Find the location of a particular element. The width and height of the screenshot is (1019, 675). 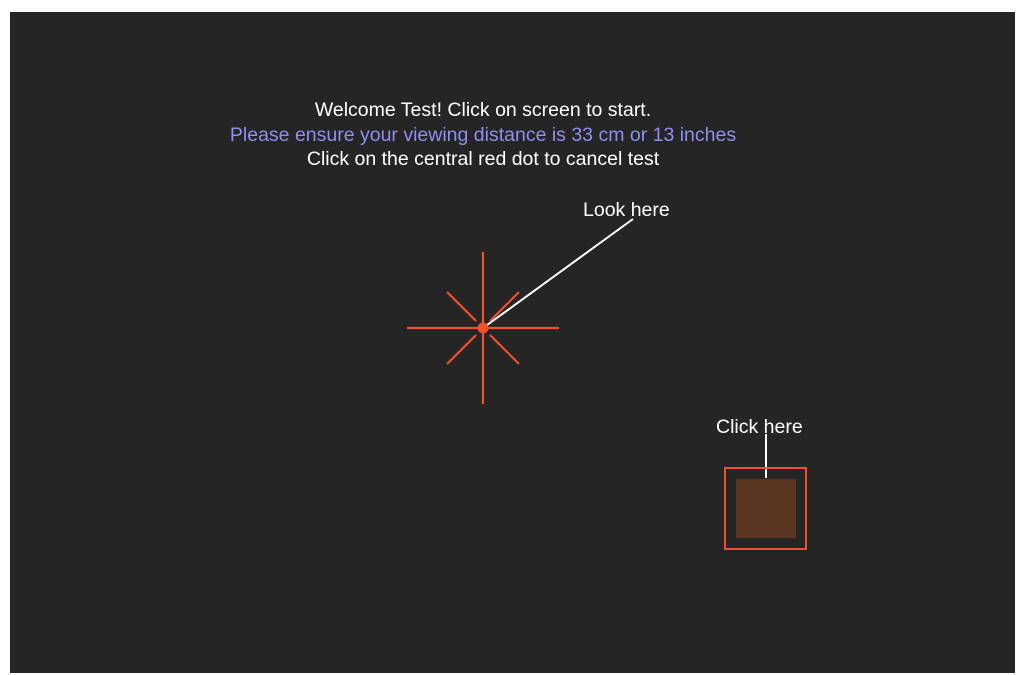

click-here-label: Click here is located at coordinates (759, 427).